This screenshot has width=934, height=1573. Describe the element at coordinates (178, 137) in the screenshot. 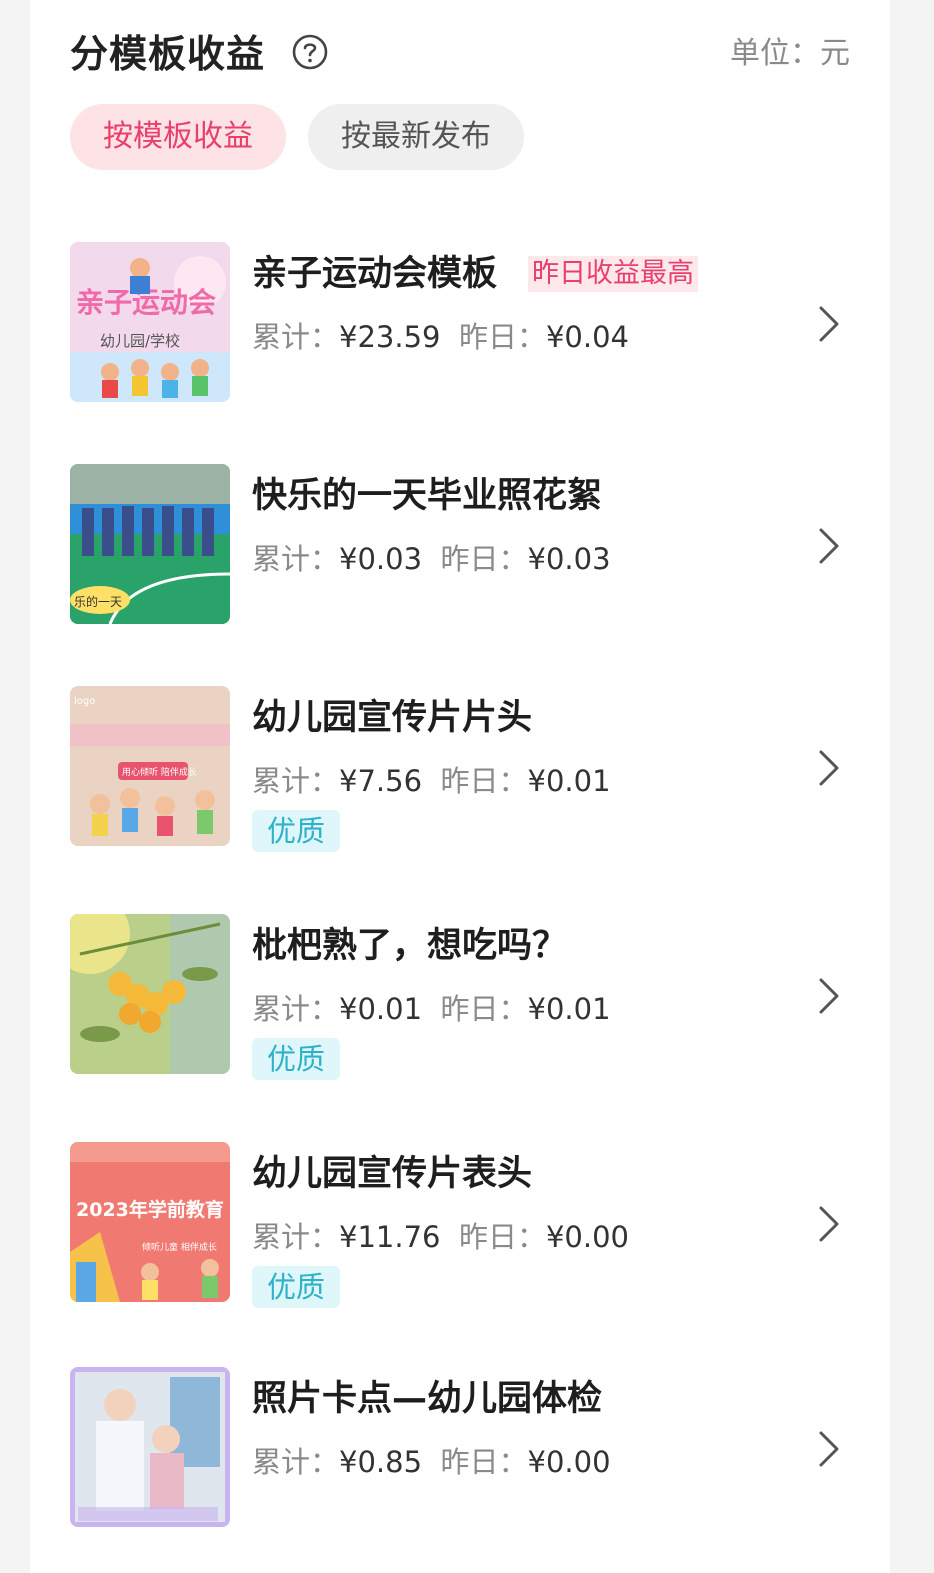

I see `tab-by-template: 按模板收益` at that location.